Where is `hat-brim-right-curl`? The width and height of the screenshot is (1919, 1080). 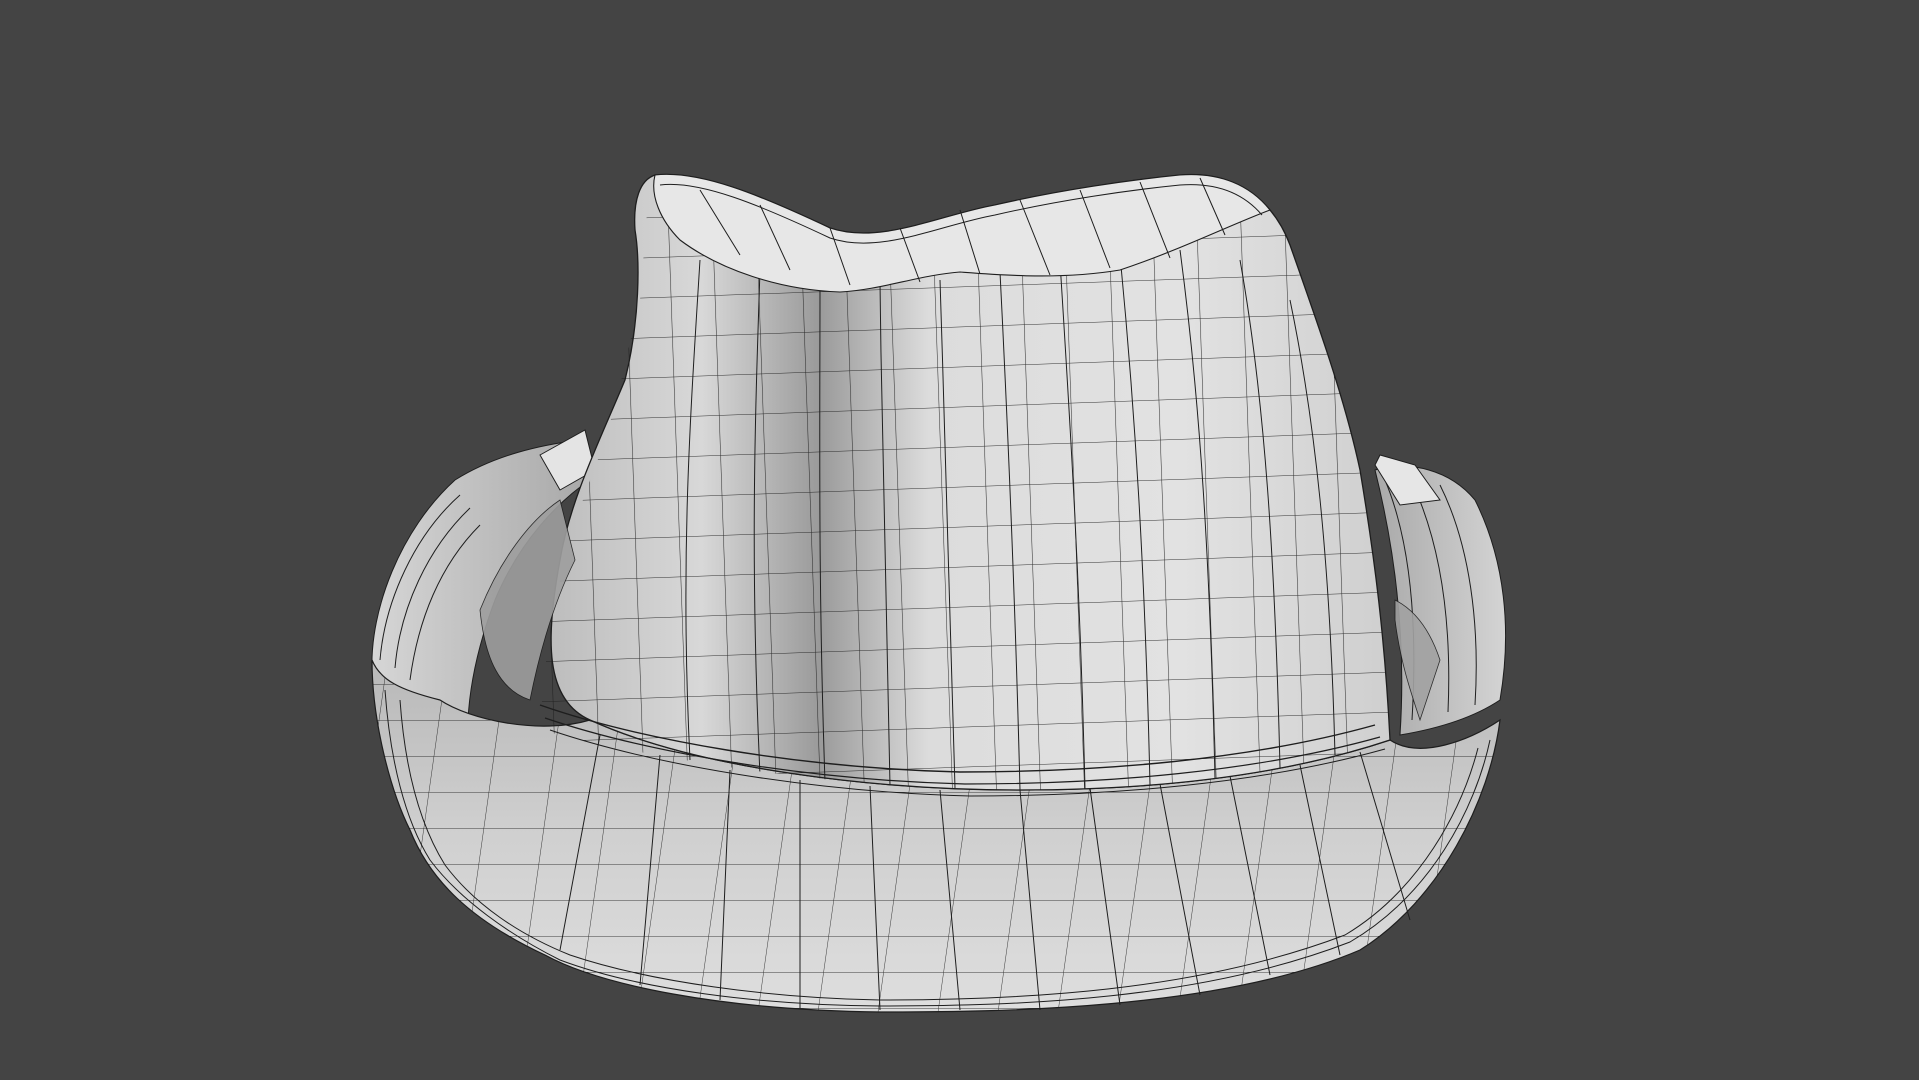
hat-brim-right-curl is located at coordinates (1440, 595).